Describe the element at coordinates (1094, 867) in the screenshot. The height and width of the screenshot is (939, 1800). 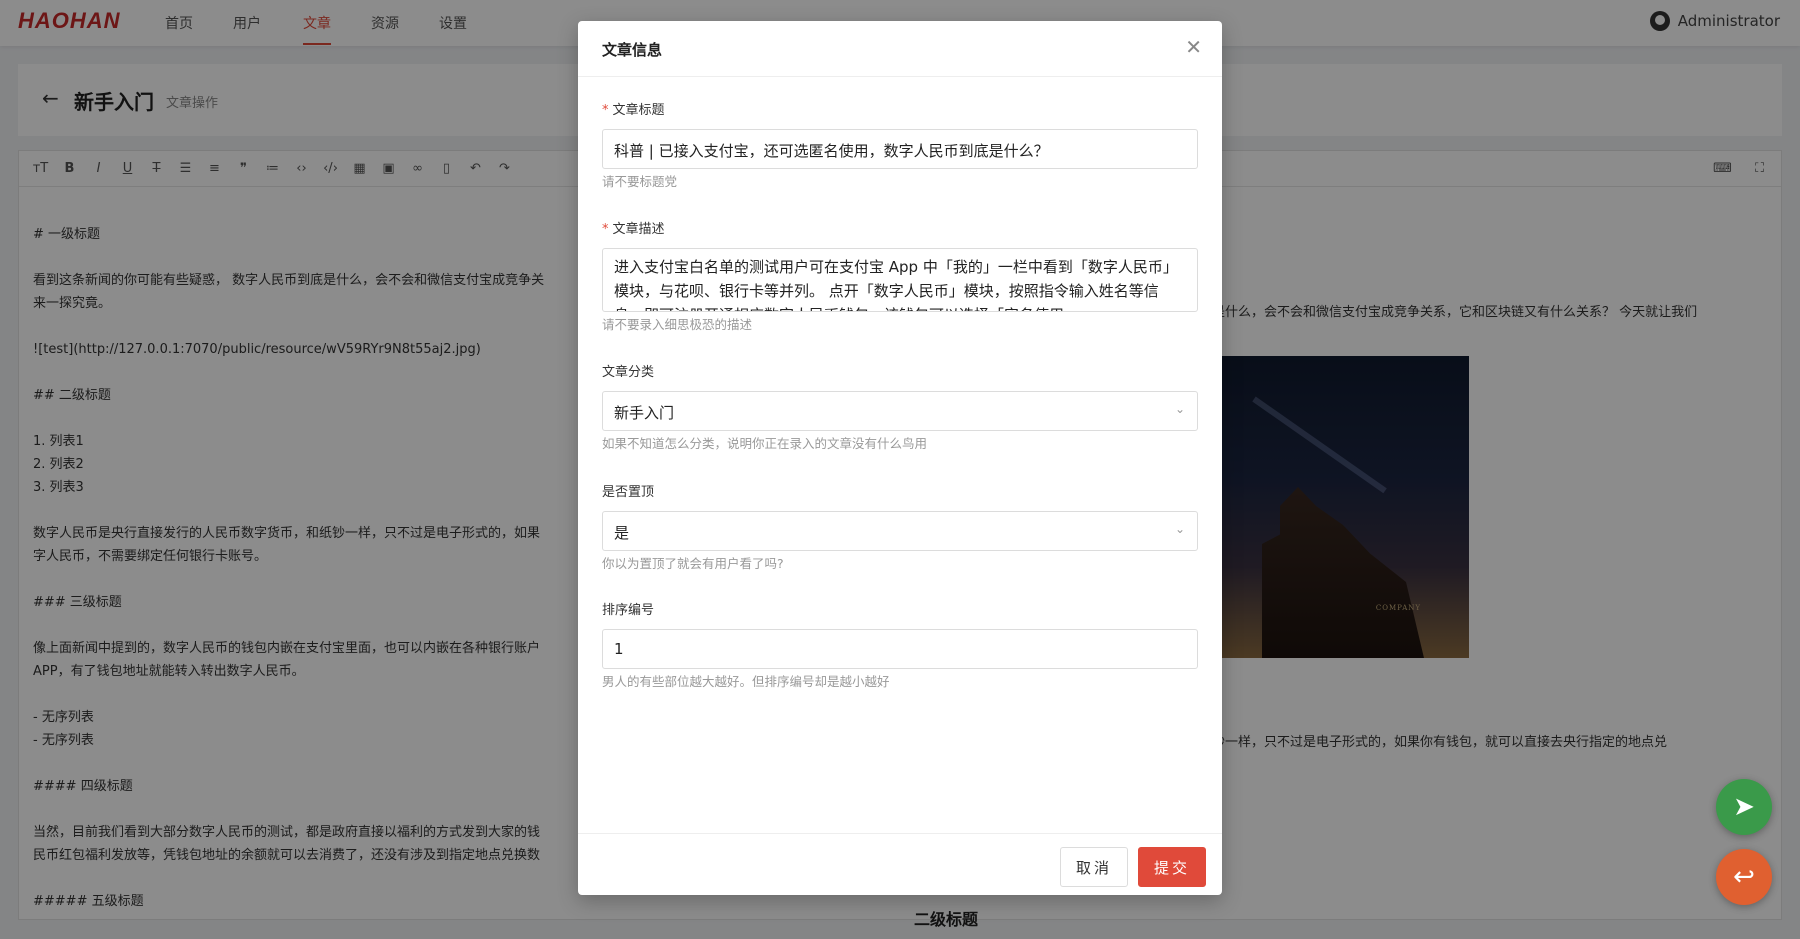
I see `cancel-button: 取消` at that location.